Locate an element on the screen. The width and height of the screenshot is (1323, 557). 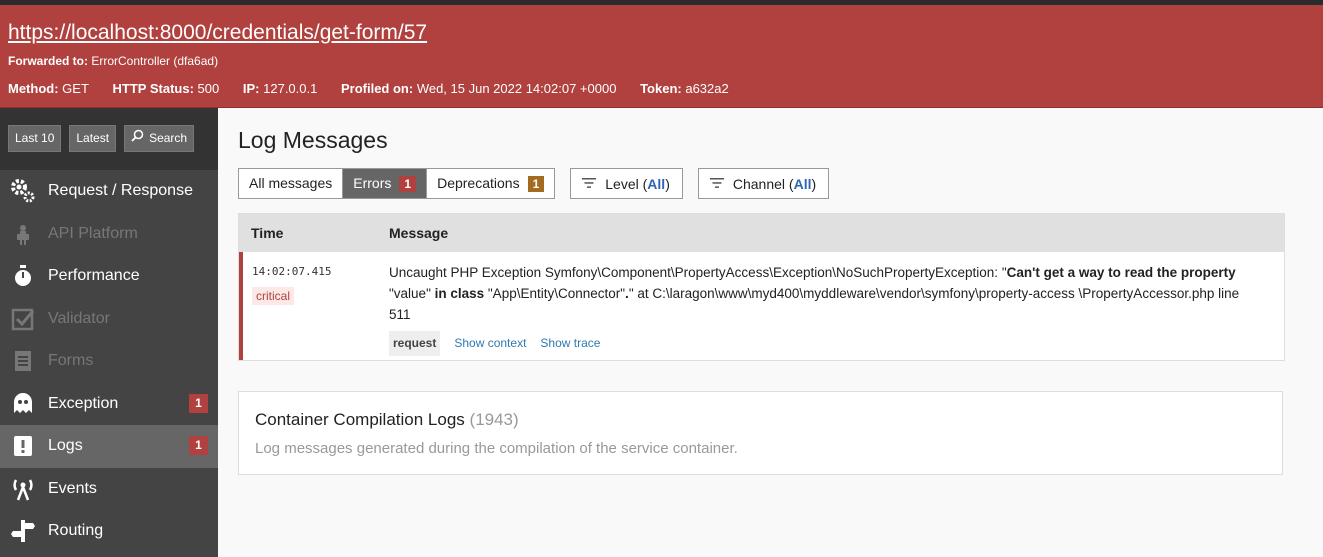
sidebar-item-label: Request / Response is located at coordinates (120, 191).